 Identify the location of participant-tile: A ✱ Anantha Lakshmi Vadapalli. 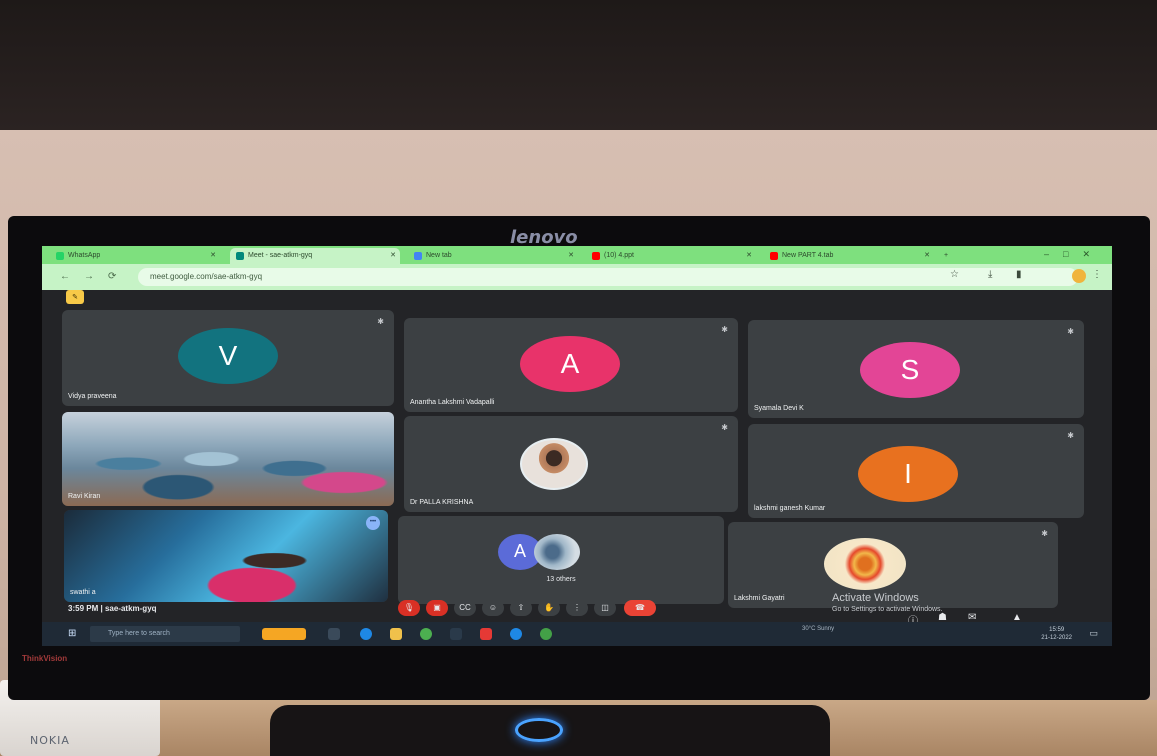
(571, 365).